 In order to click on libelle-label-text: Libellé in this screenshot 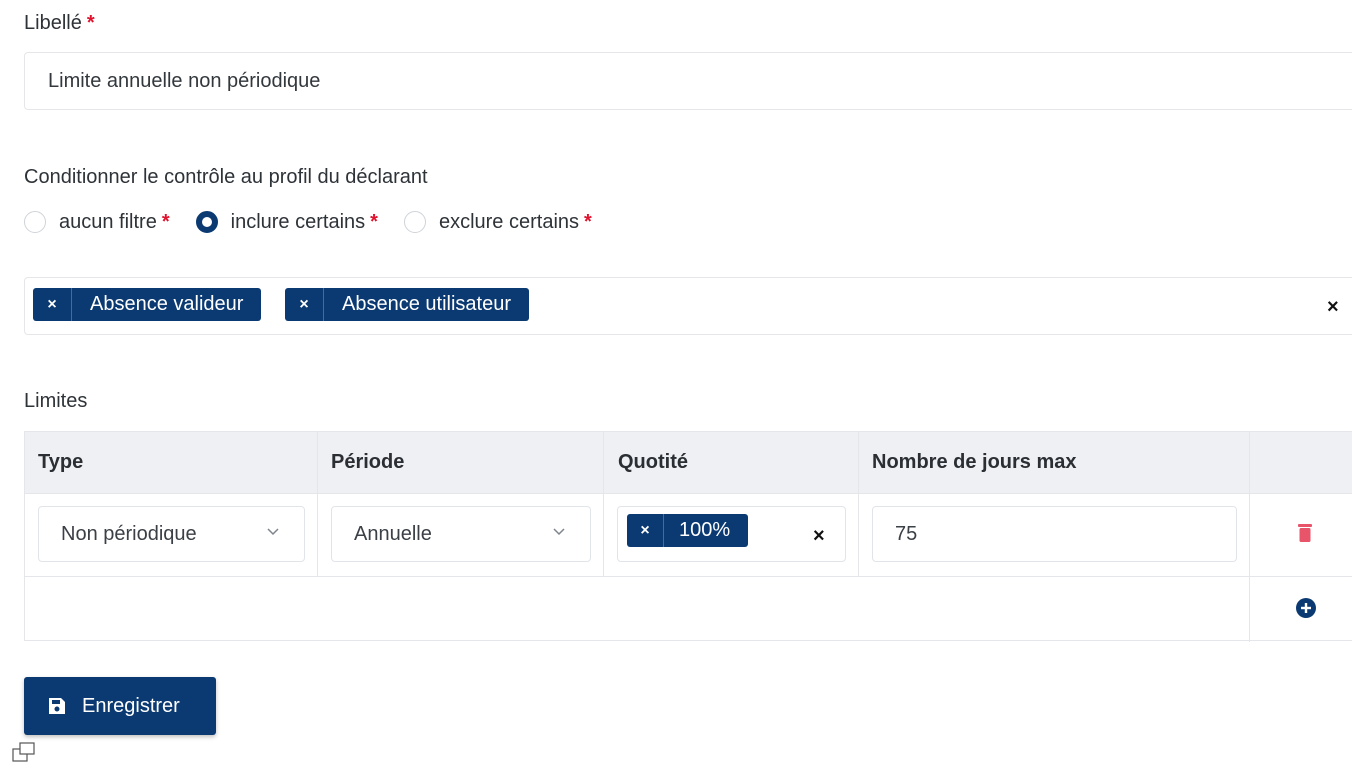, I will do `click(53, 23)`.